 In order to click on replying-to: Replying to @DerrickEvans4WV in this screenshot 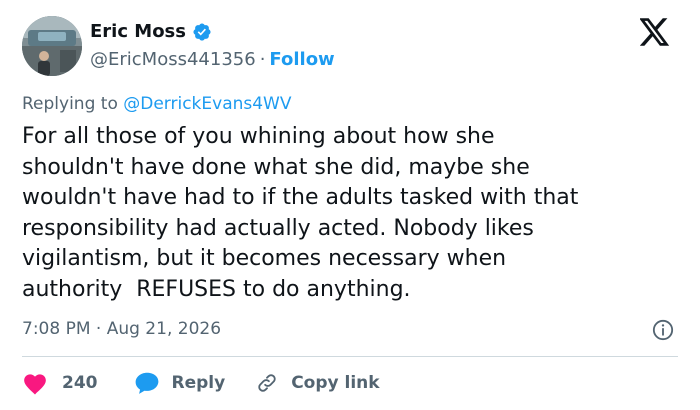, I will do `click(157, 104)`.